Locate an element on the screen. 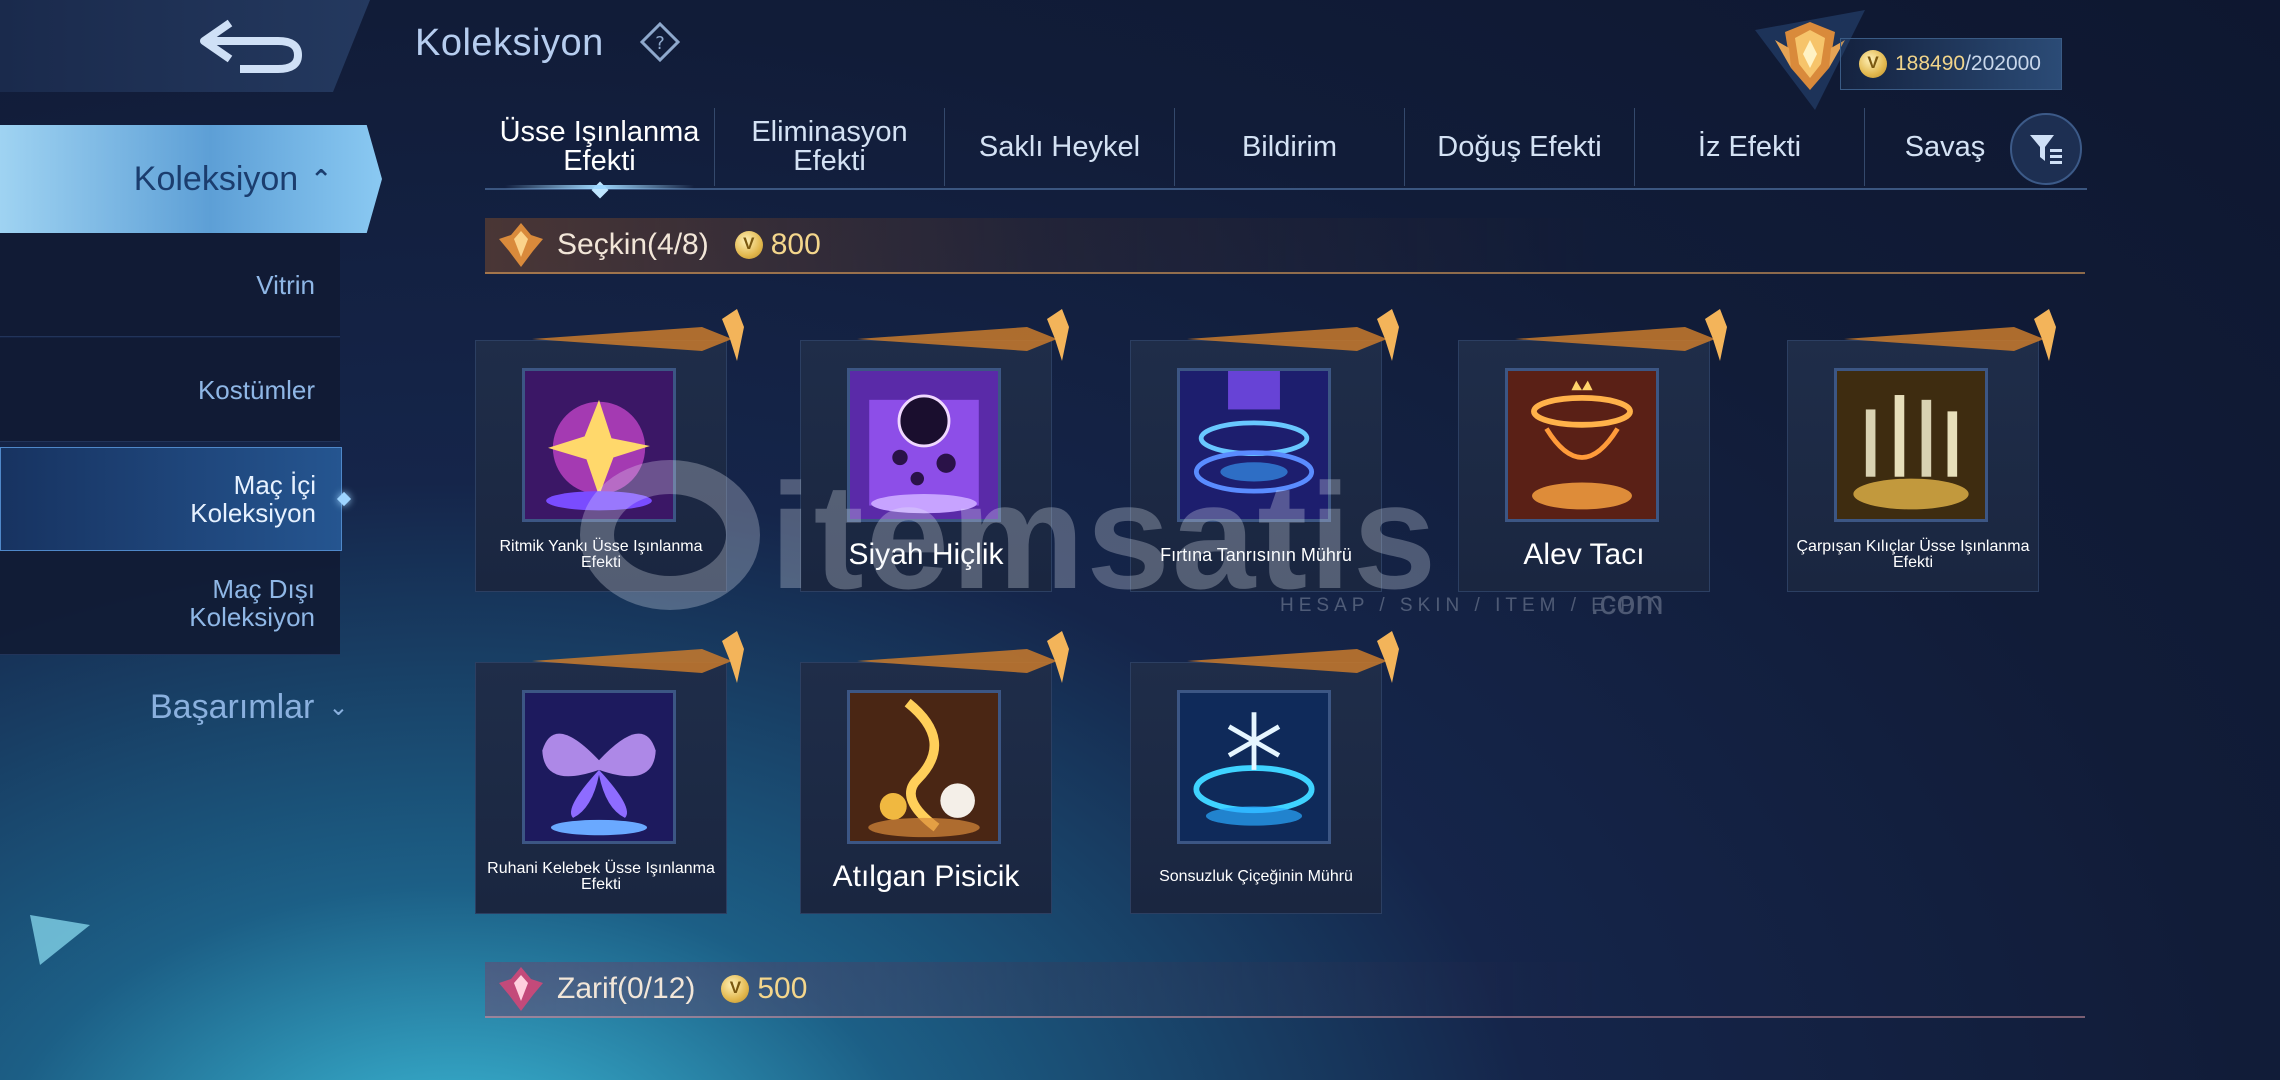 This screenshot has width=2280, height=1080. section-title: Seçkin(4/8) is located at coordinates (633, 244).